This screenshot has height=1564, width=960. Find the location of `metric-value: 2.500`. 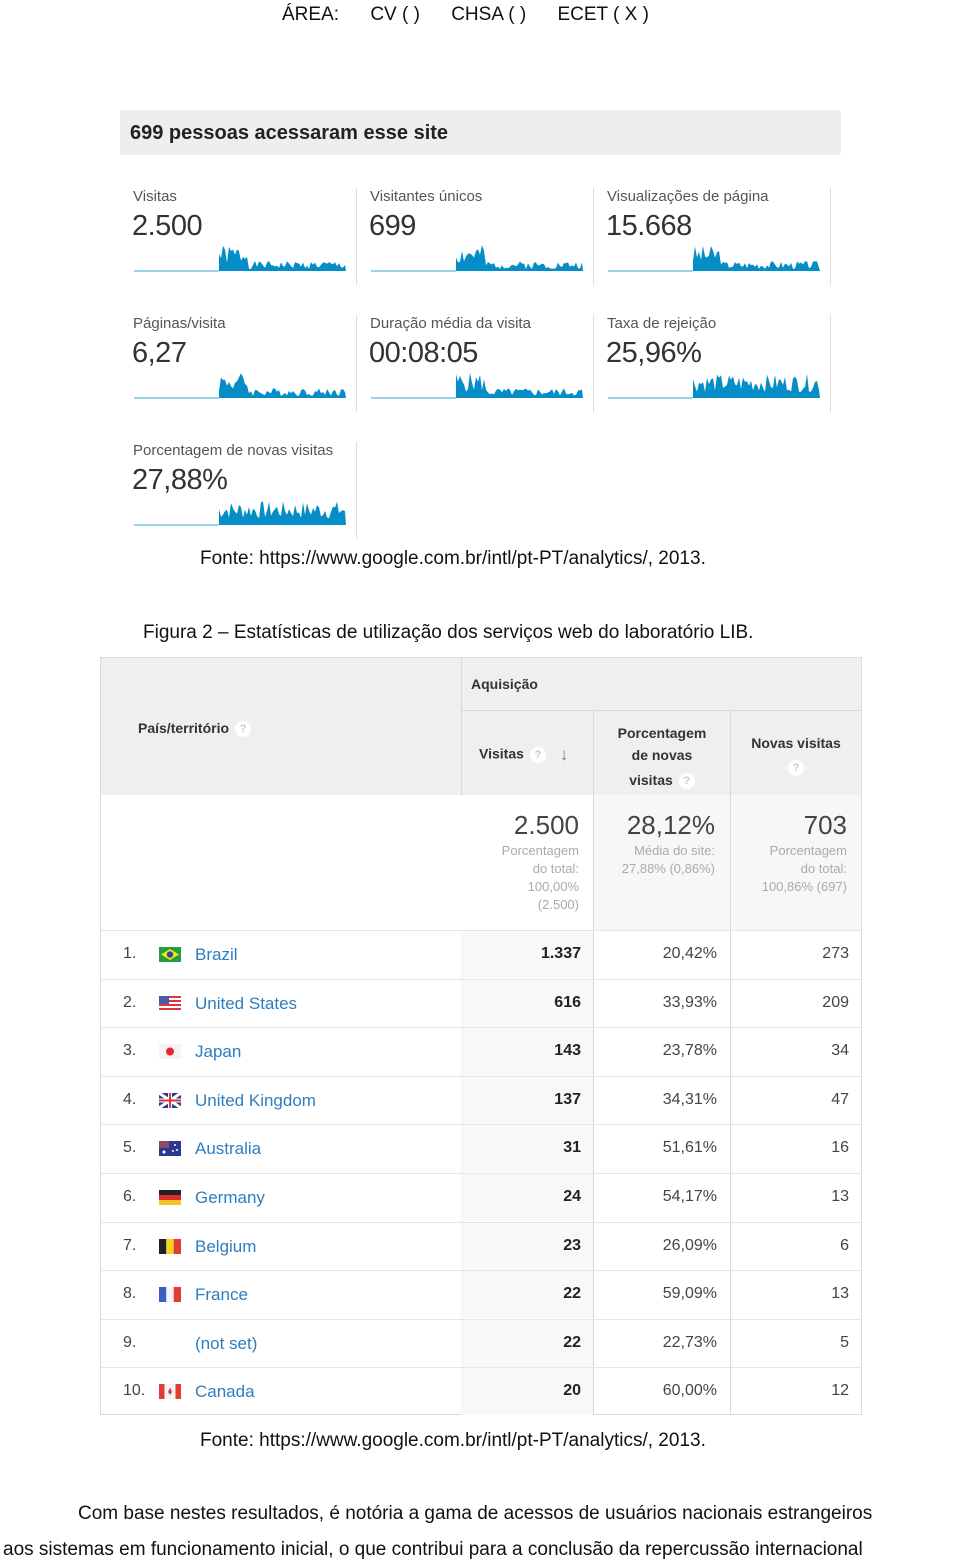

metric-value: 2.500 is located at coordinates (167, 226).